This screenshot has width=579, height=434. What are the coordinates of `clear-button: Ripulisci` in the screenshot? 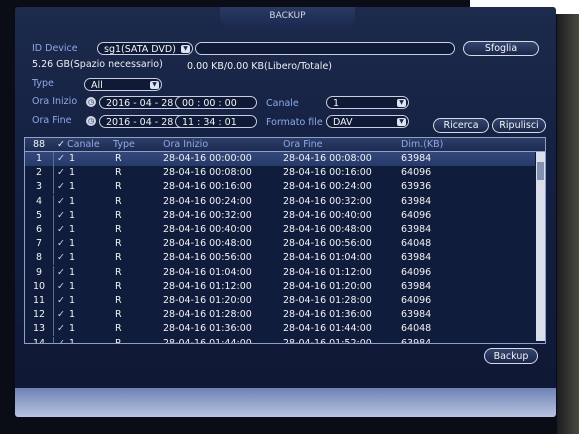 It's located at (519, 125).